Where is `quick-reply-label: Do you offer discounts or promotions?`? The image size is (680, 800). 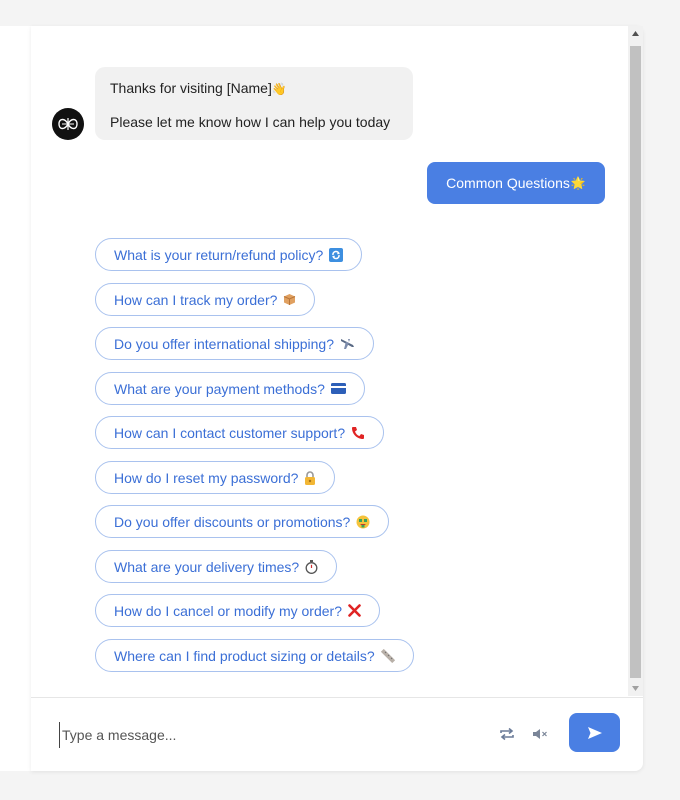
quick-reply-label: Do you offer discounts or promotions? is located at coordinates (232, 521).